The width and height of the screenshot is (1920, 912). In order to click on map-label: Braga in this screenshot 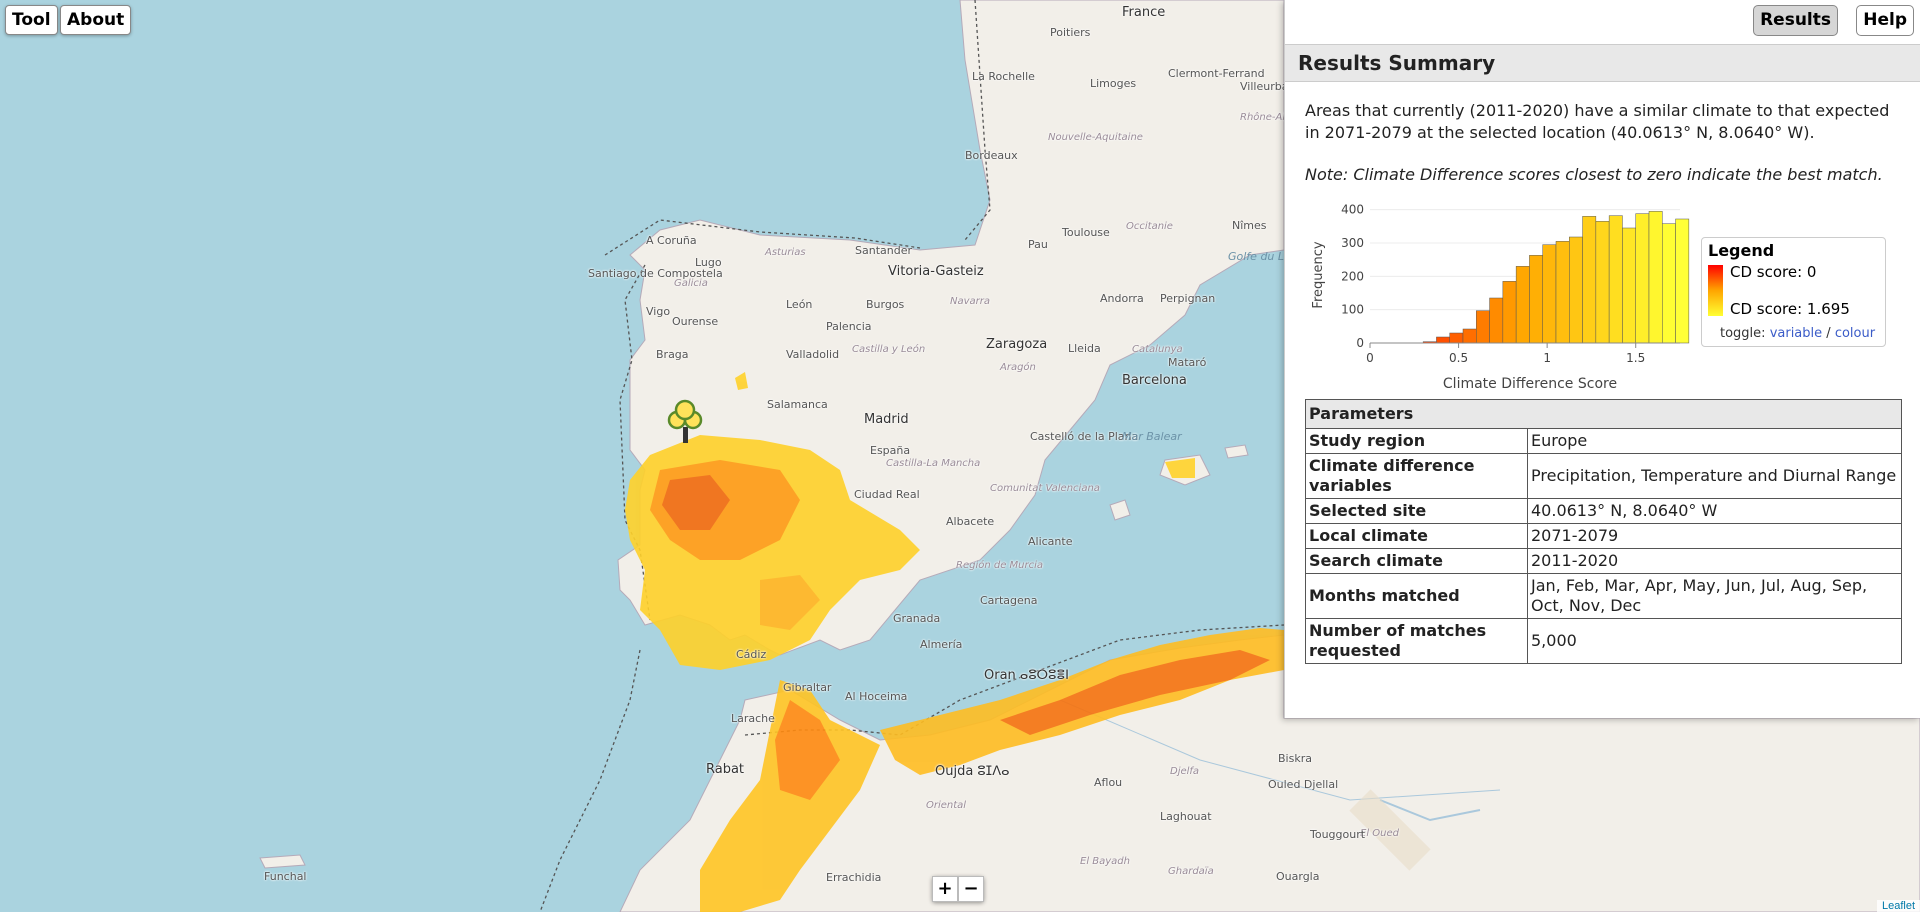, I will do `click(672, 354)`.